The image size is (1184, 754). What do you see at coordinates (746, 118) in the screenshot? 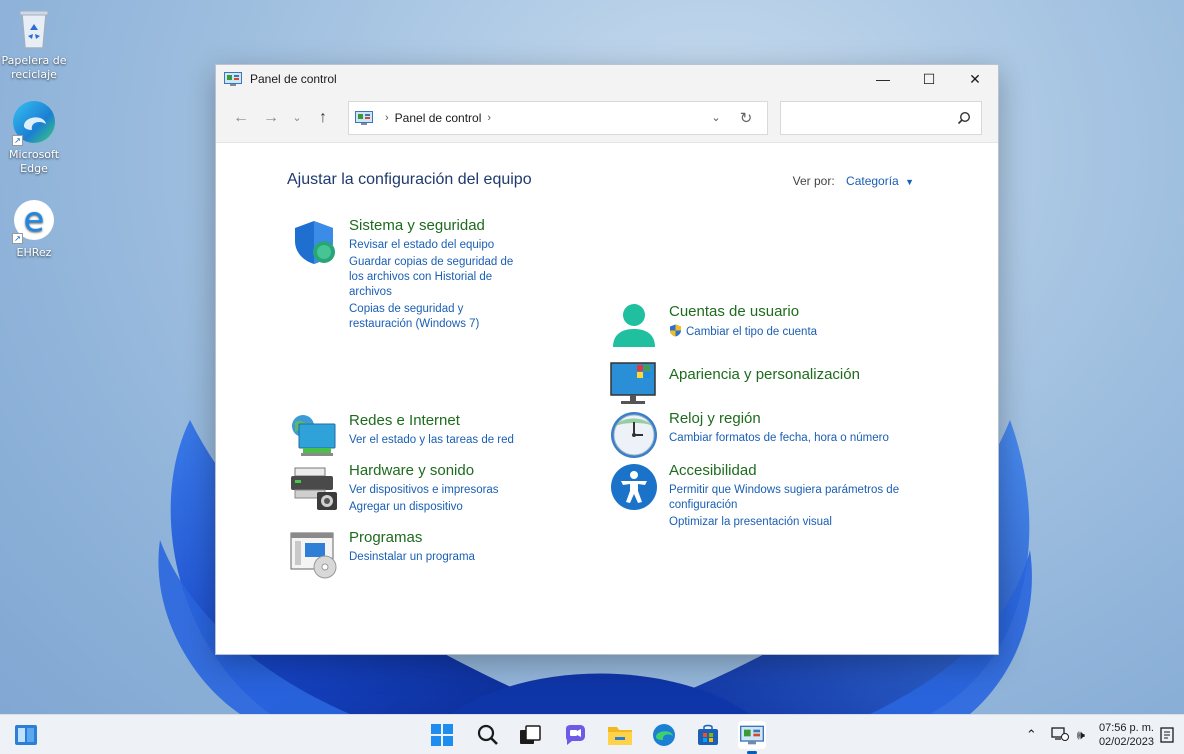
I see `refresh-icon: ↻` at bounding box center [746, 118].